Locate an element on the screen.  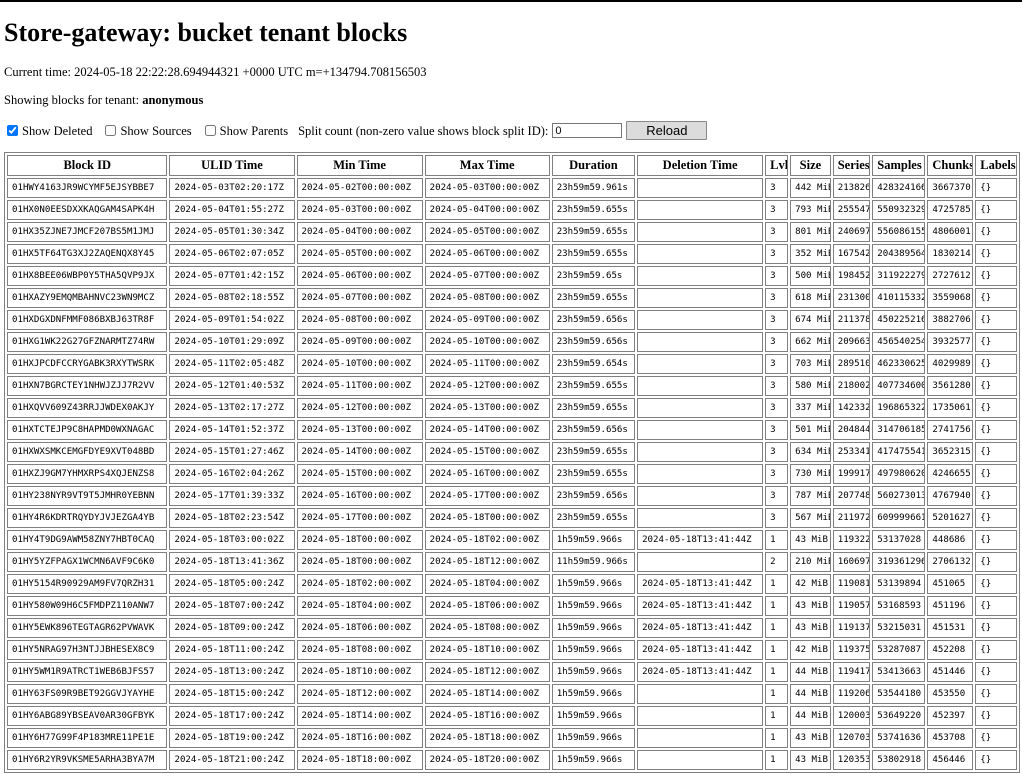
cell-samples: 53287087 is located at coordinates (899, 650).